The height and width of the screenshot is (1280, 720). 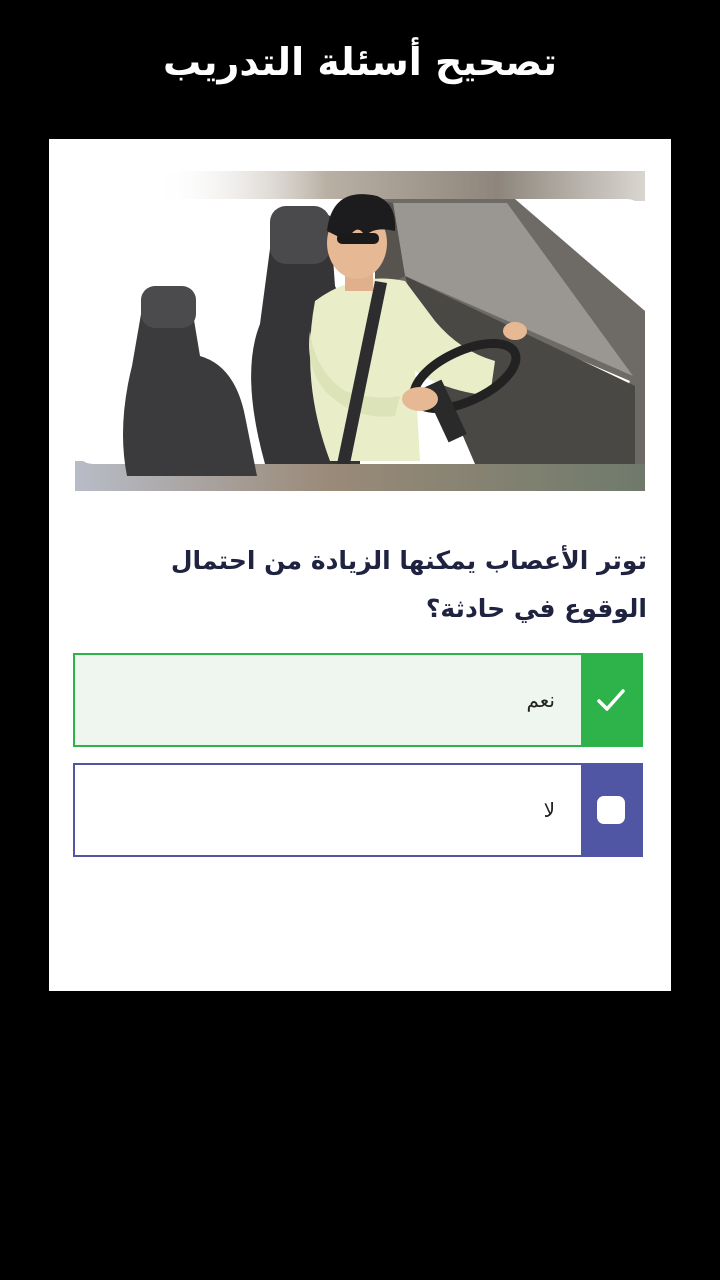 What do you see at coordinates (358, 810) in the screenshot?
I see `answer-option-no: لا` at bounding box center [358, 810].